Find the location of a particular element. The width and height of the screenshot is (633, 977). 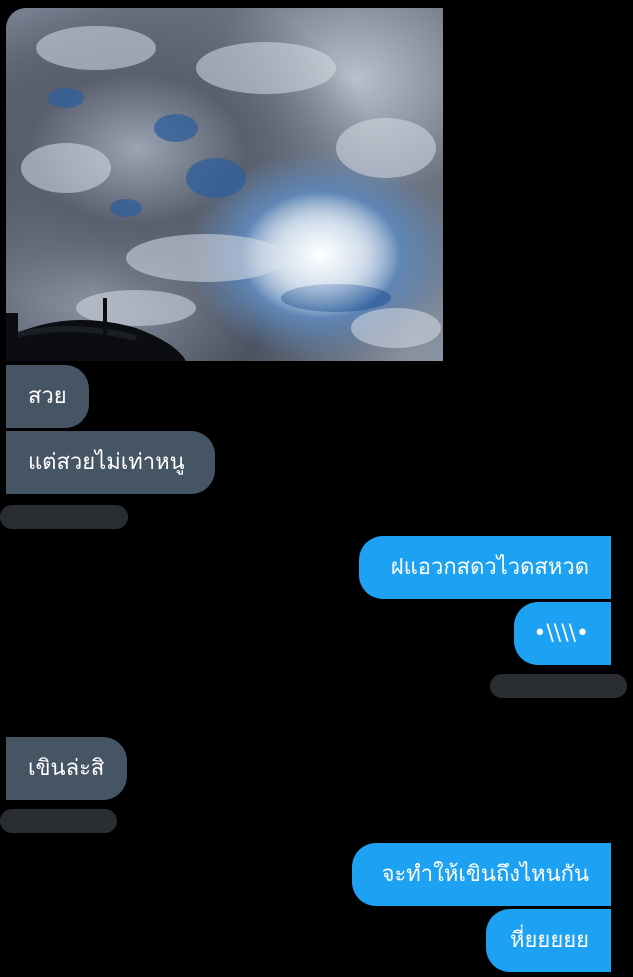

message-bubble-outgoing: ฝแอวกสดวไวดสหวด is located at coordinates (485, 567).